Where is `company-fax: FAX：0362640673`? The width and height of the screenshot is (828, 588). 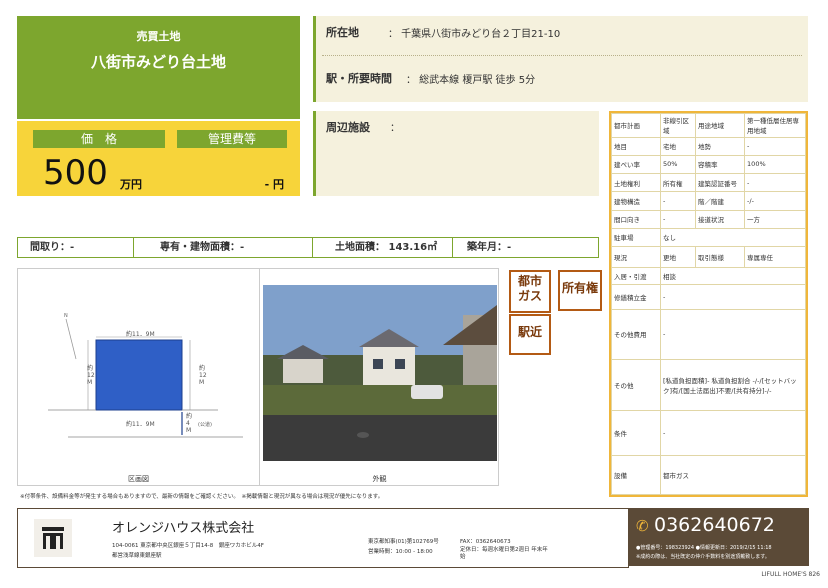
company-fax: FAX：0362640673 is located at coordinates (485, 542).